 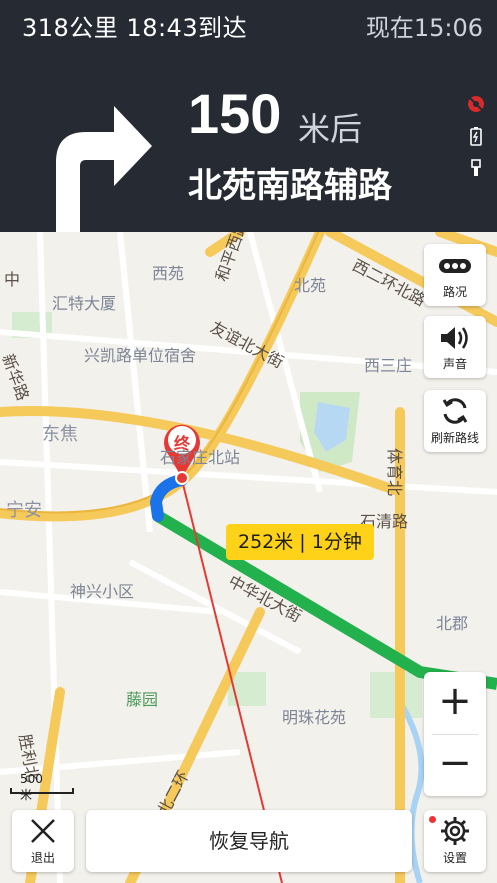 What do you see at coordinates (454, 858) in the screenshot?
I see `settings-label: 设置` at bounding box center [454, 858].